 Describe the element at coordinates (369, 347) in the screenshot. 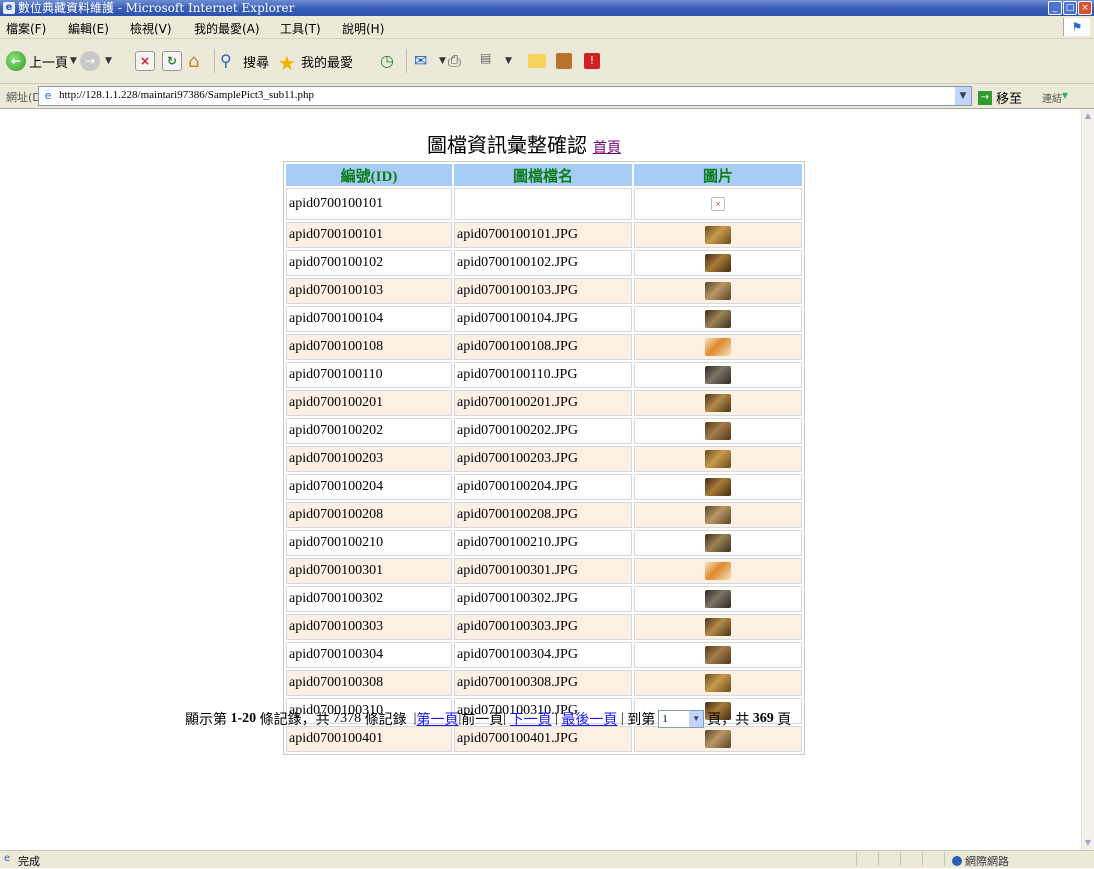

I see `cell-id: apid0700100108` at that location.